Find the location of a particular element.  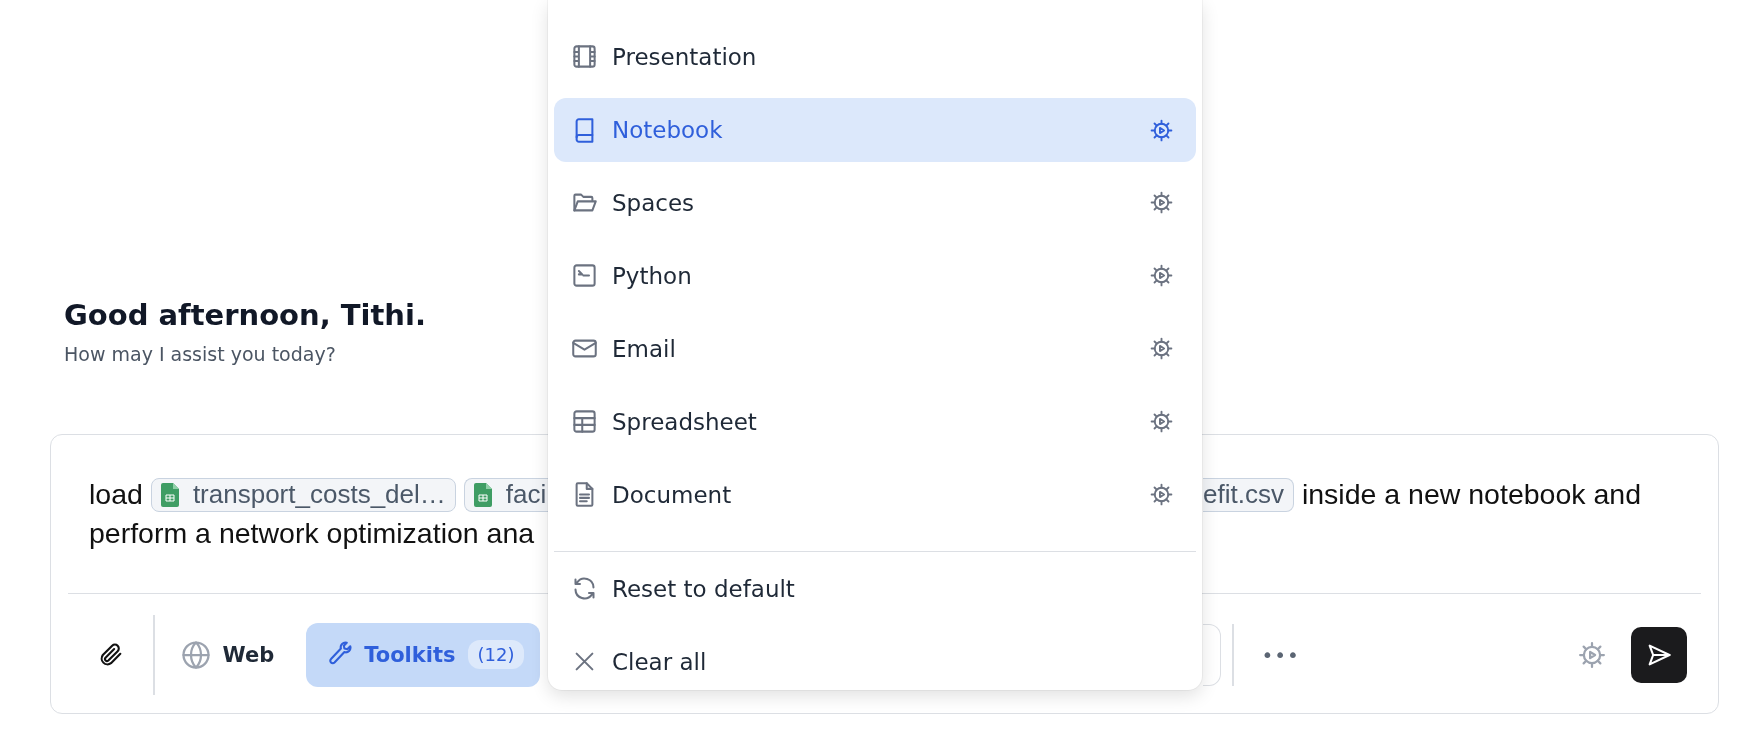

greeting-title: Good afternoon, Tithi. is located at coordinates (245, 315).